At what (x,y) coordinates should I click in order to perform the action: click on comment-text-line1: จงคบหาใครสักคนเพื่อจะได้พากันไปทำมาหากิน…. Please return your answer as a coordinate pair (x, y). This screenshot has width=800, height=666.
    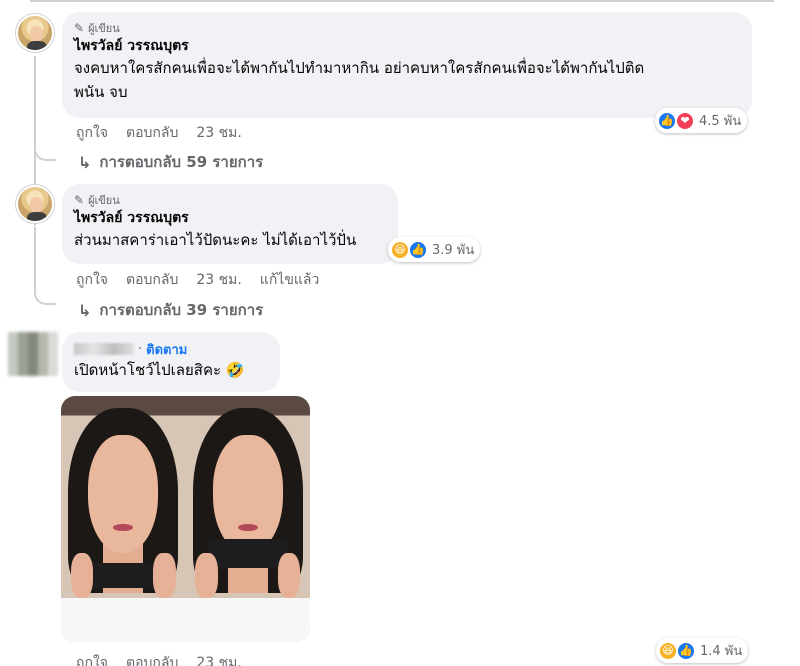
    Looking at the image, I should click on (359, 68).